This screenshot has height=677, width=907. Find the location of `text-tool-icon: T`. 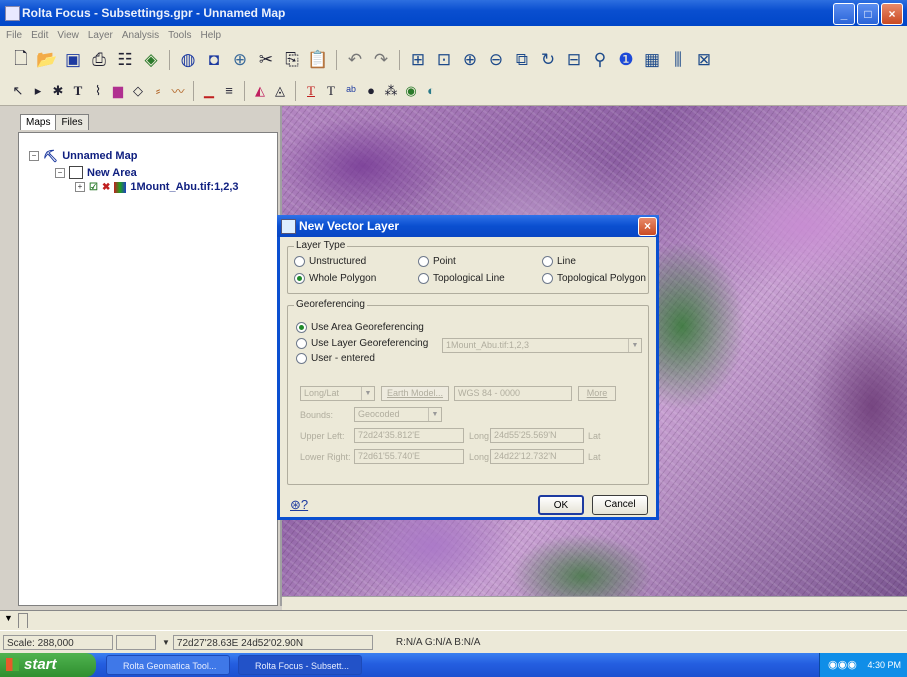

text-tool-icon: T is located at coordinates (78, 91).